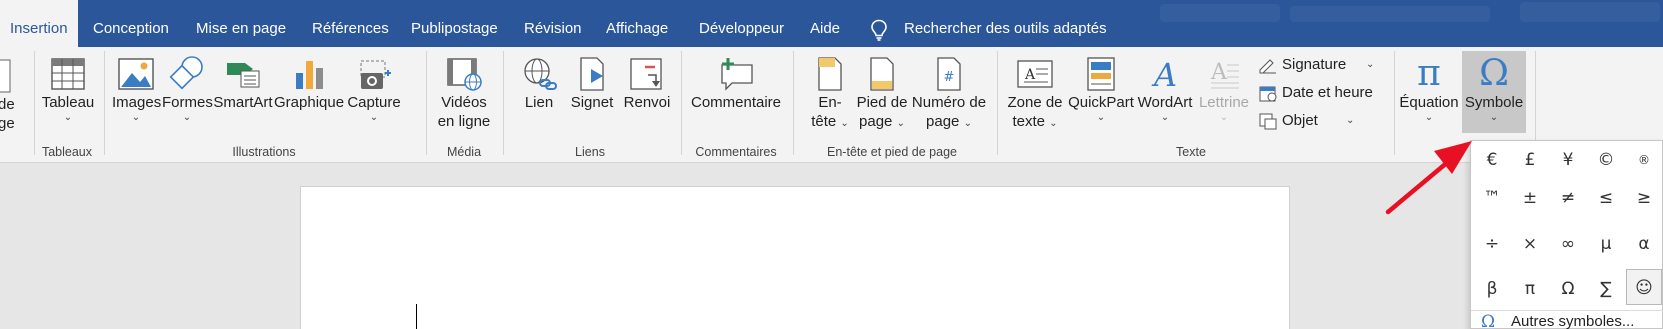 The width and height of the screenshot is (1663, 329). I want to click on date-et-heure-button: Date et heure, so click(1323, 93).